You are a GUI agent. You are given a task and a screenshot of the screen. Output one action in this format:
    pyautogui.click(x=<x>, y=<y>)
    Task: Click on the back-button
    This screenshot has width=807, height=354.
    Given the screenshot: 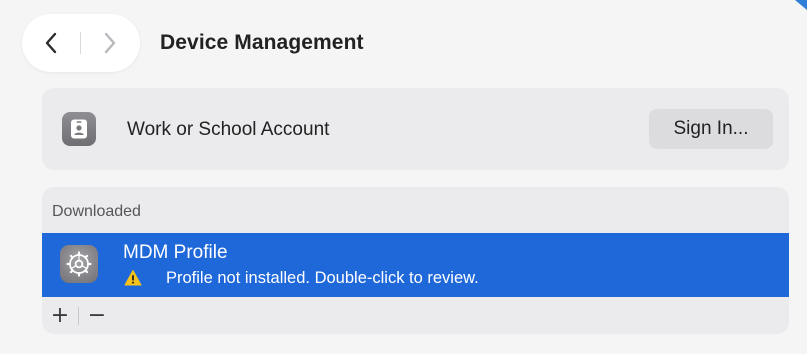 What is the action you would take?
    pyautogui.click(x=51, y=43)
    